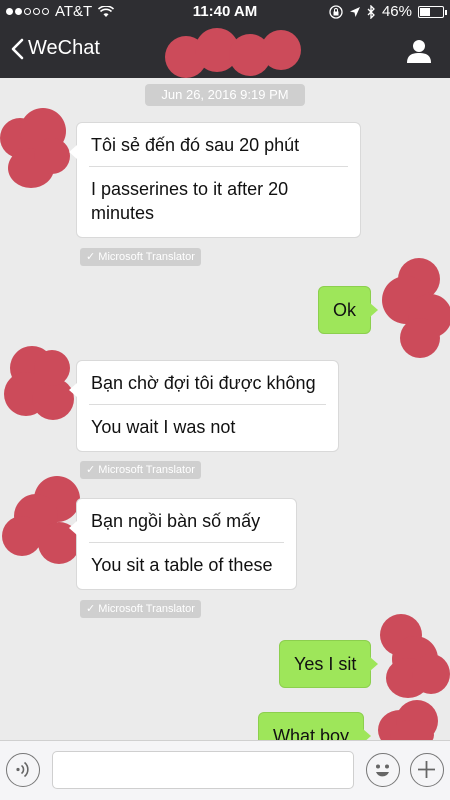 Image resolution: width=450 pixels, height=800 pixels. Describe the element at coordinates (176, 521) in the screenshot. I see `message-original-text: Bạn ngồi bàn số mấy` at that location.